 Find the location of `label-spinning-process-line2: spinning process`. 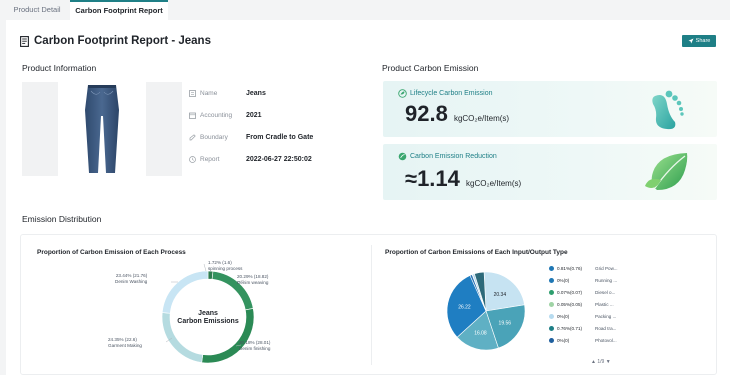

label-spinning-process-line2: spinning process is located at coordinates (225, 268).